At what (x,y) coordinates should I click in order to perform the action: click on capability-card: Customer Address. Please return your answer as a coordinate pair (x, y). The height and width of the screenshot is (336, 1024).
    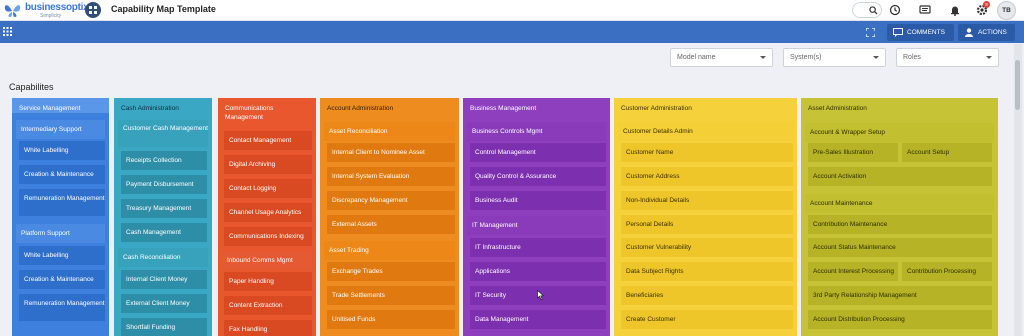
    Looking at the image, I should click on (707, 176).